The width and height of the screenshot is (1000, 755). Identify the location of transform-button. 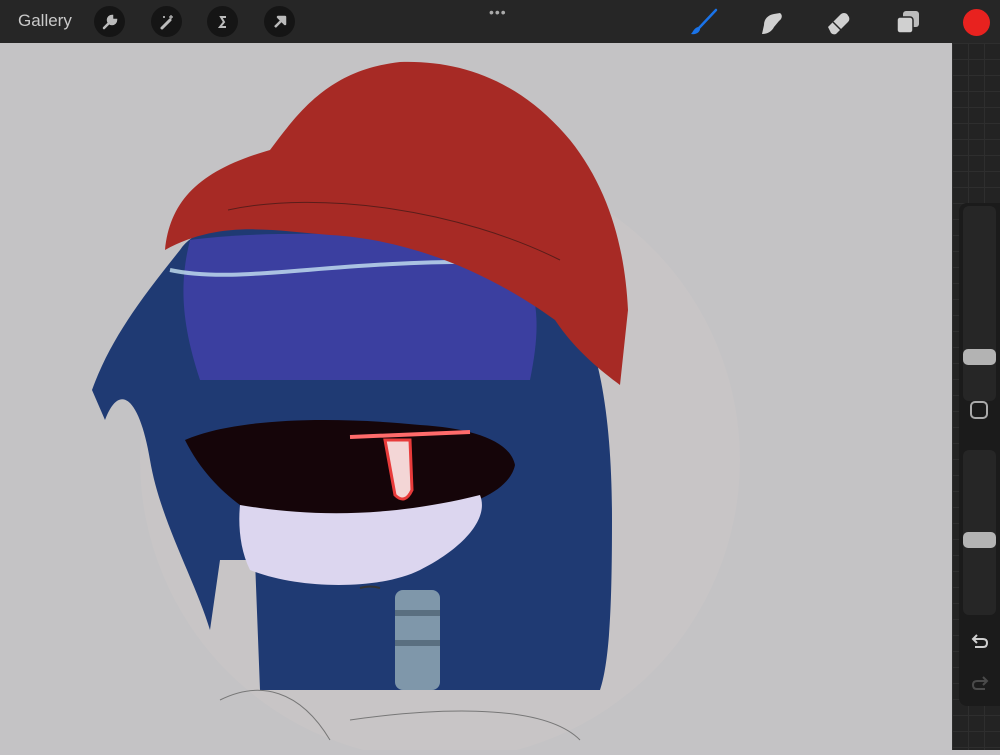
(279, 21).